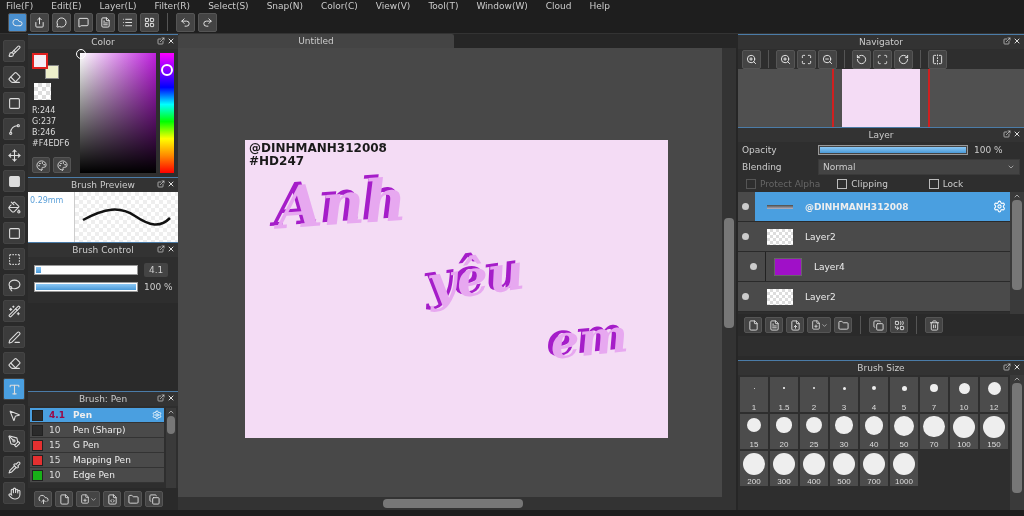 This screenshot has height=516, width=1024. I want to click on blending-dropdown: Normal, so click(919, 167).